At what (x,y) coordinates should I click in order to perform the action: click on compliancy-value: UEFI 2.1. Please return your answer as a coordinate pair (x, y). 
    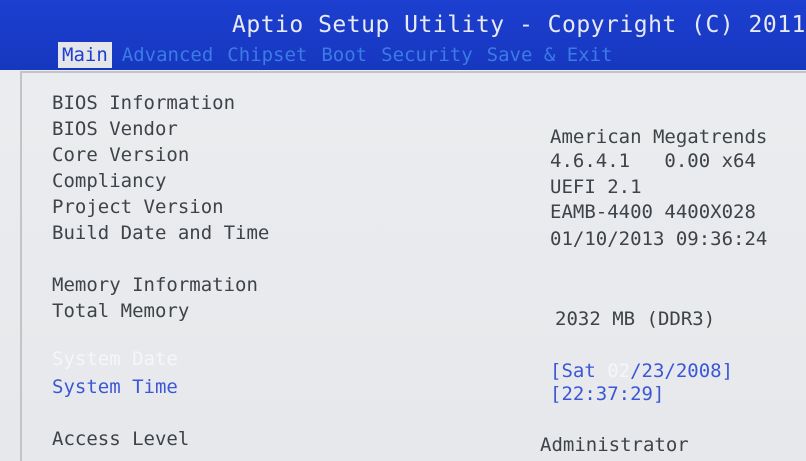
    Looking at the image, I should click on (596, 187).